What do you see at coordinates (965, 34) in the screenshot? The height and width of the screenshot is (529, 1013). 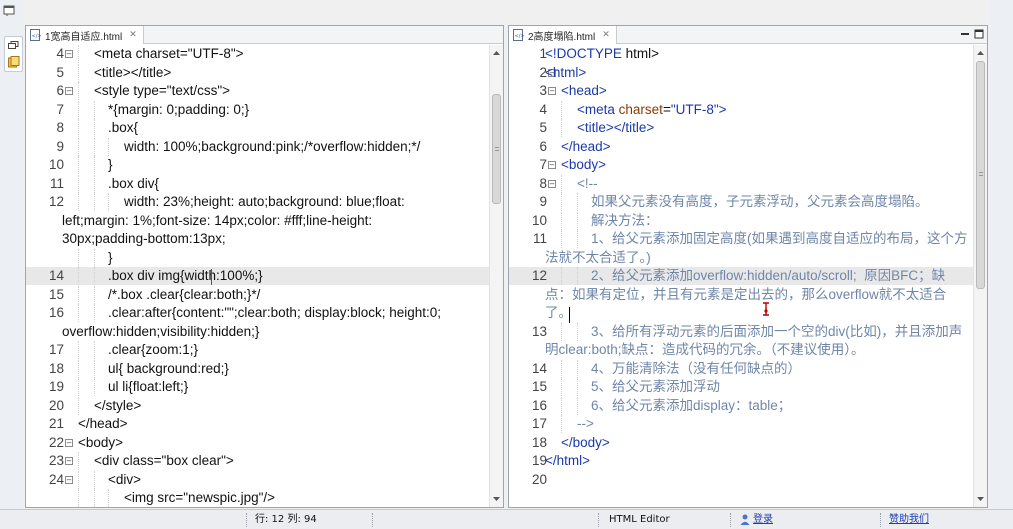 I see `minimize-icon` at bounding box center [965, 34].